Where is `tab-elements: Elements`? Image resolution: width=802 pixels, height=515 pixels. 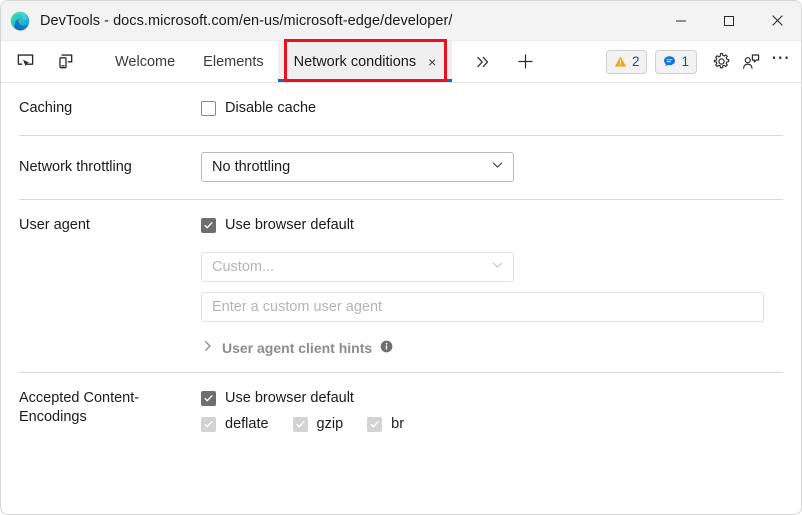
tab-elements: Elements is located at coordinates (233, 61).